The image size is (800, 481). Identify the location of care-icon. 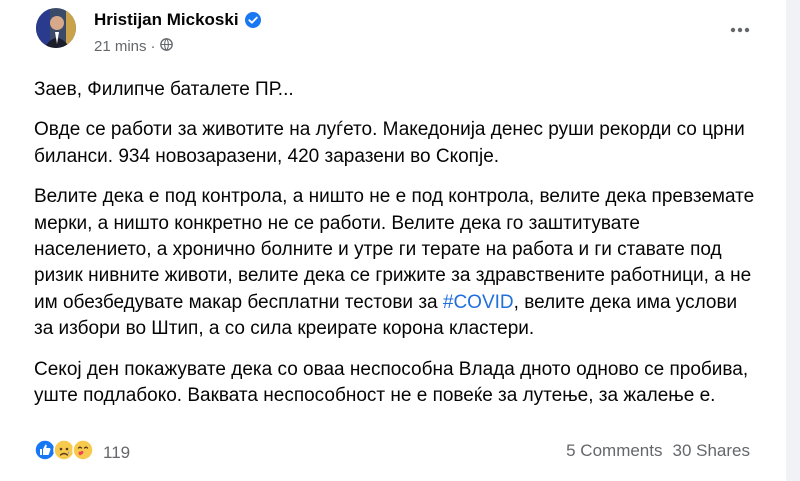
(83, 452).